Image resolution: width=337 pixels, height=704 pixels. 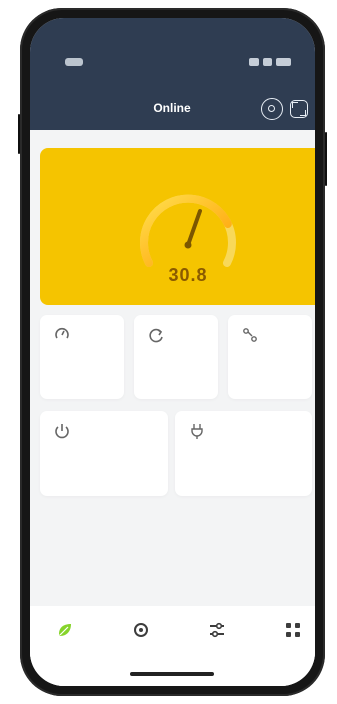 What do you see at coordinates (326, 159) in the screenshot?
I see `power-button` at bounding box center [326, 159].